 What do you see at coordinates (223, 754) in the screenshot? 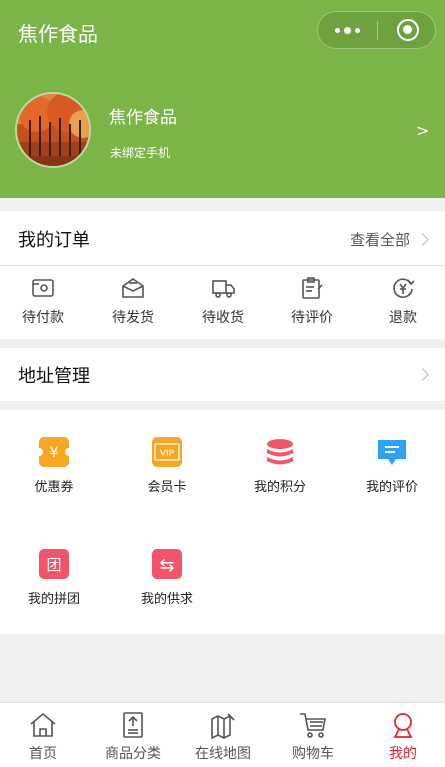
I see `tab-label: 在线地图` at bounding box center [223, 754].